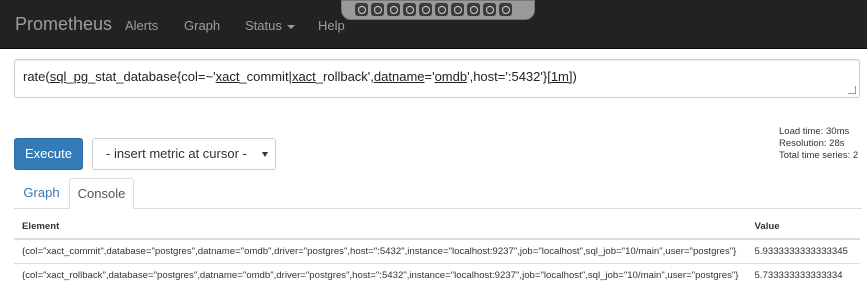  Describe the element at coordinates (48, 154) in the screenshot. I see `execute-button: Execute` at that location.